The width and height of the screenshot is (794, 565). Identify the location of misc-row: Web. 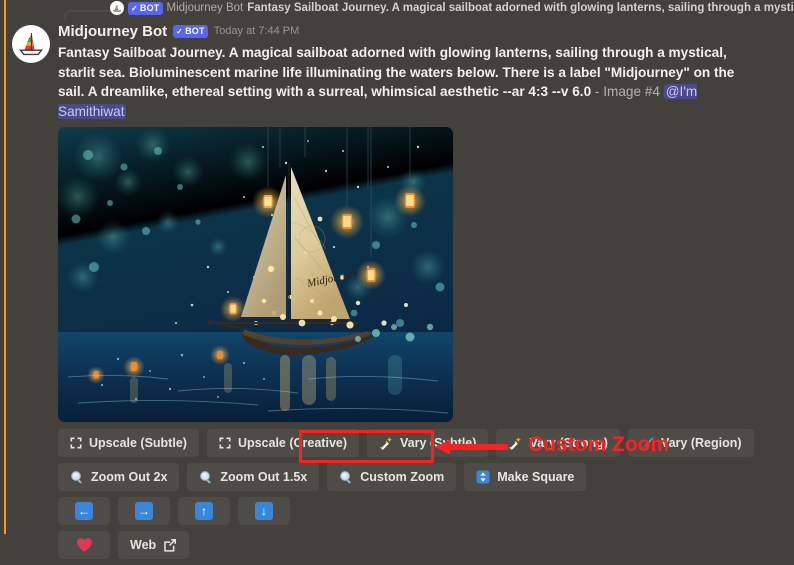
(422, 545).